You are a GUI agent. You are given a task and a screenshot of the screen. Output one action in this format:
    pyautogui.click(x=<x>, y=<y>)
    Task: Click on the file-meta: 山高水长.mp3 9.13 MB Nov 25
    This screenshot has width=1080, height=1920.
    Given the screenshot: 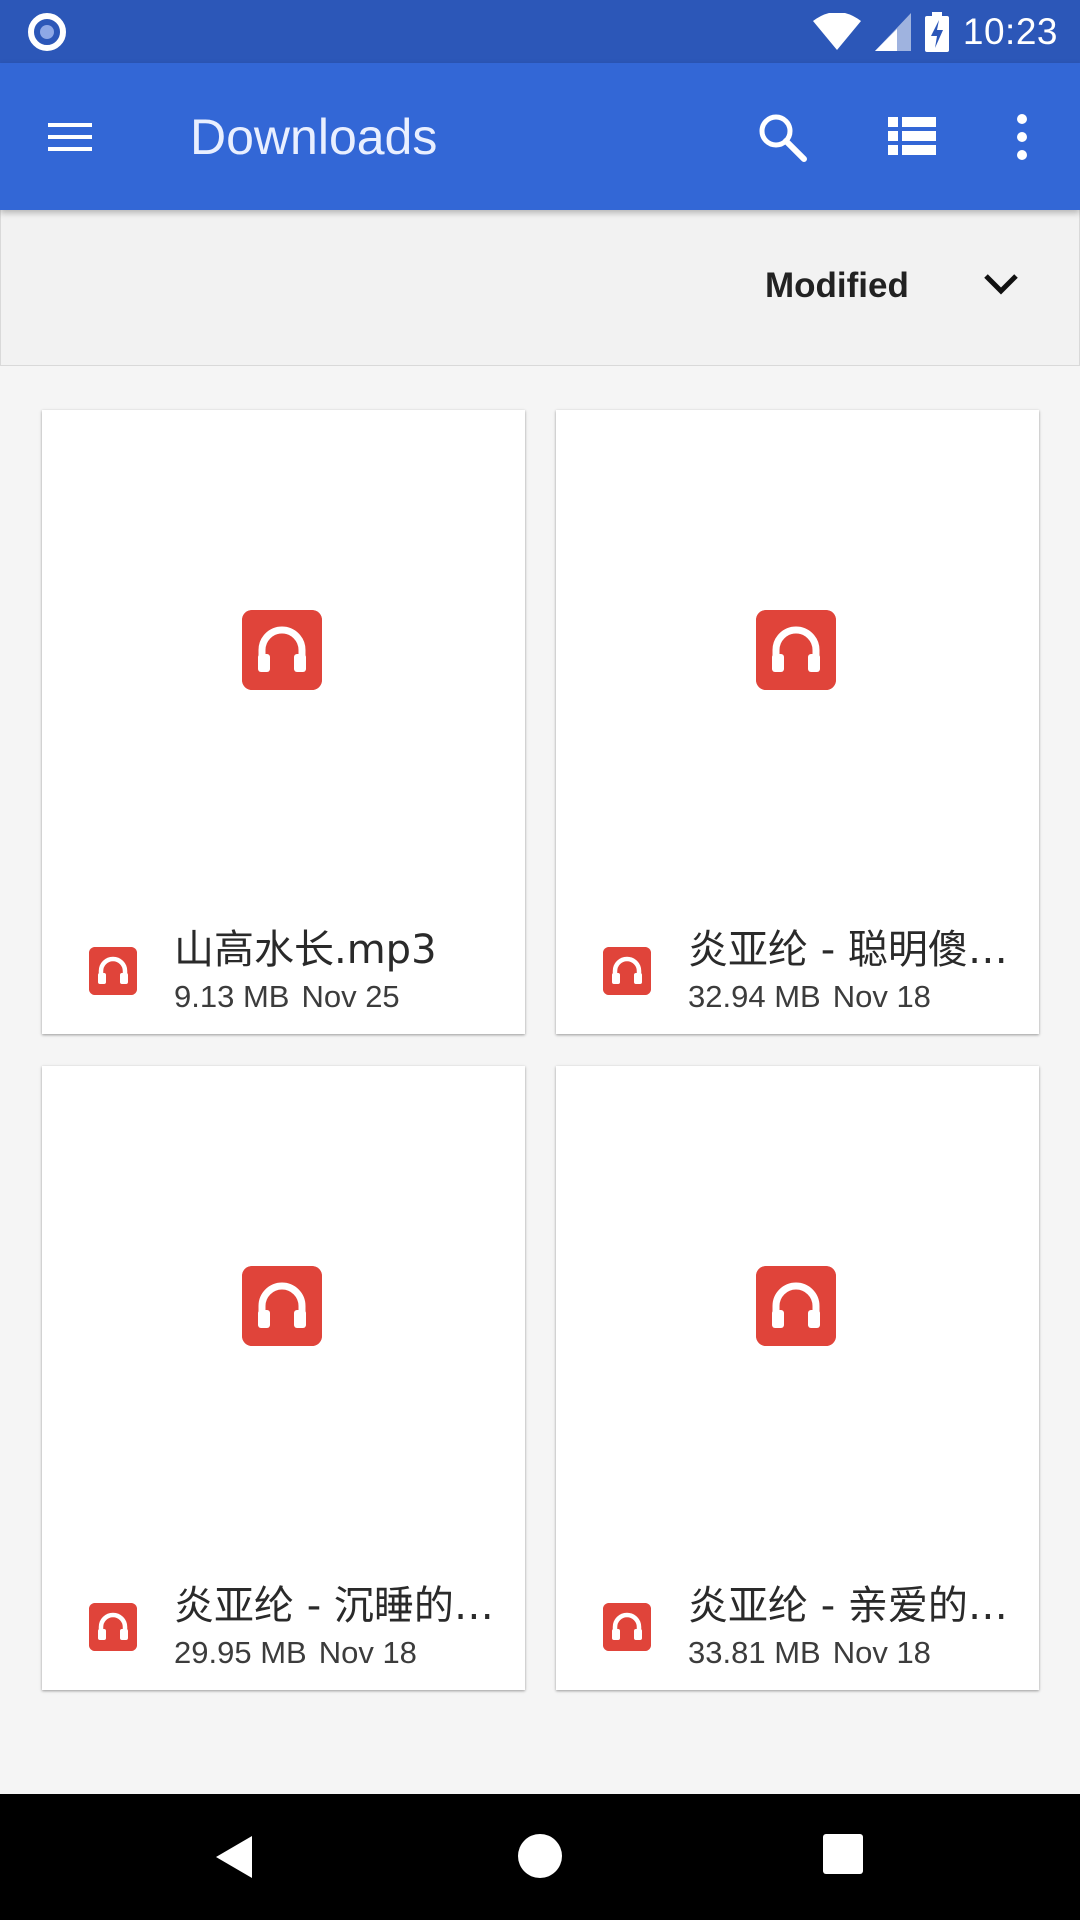 What is the action you would take?
    pyautogui.click(x=283, y=964)
    